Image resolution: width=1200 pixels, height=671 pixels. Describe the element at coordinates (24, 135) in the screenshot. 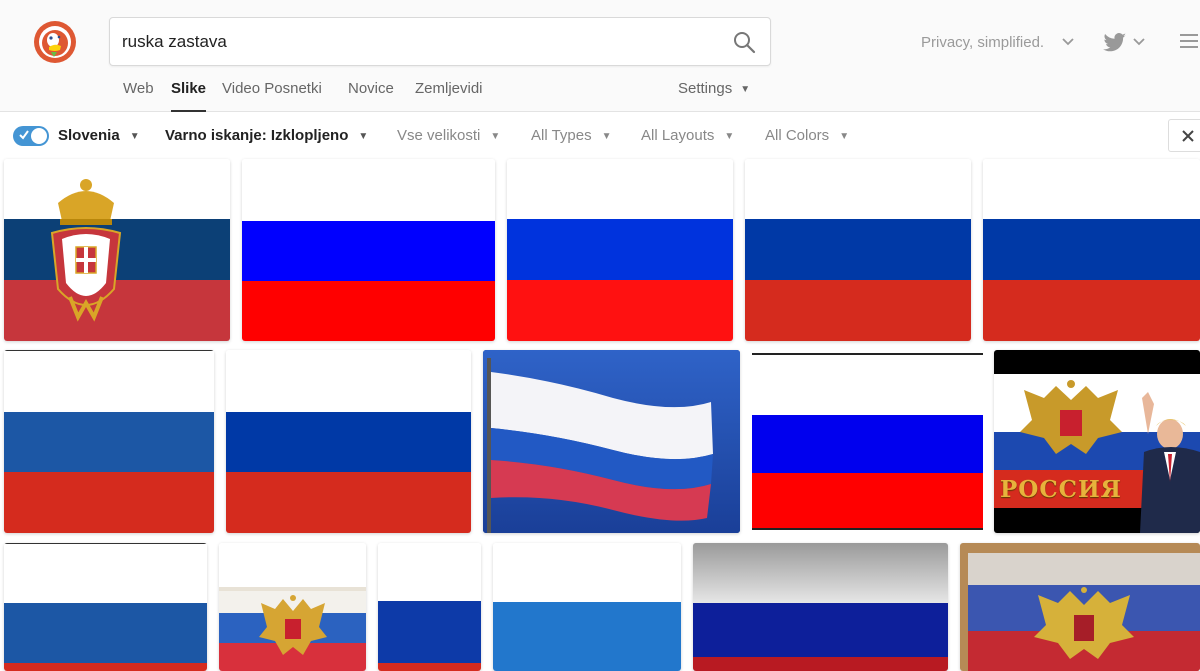

I see `check-icon` at that location.